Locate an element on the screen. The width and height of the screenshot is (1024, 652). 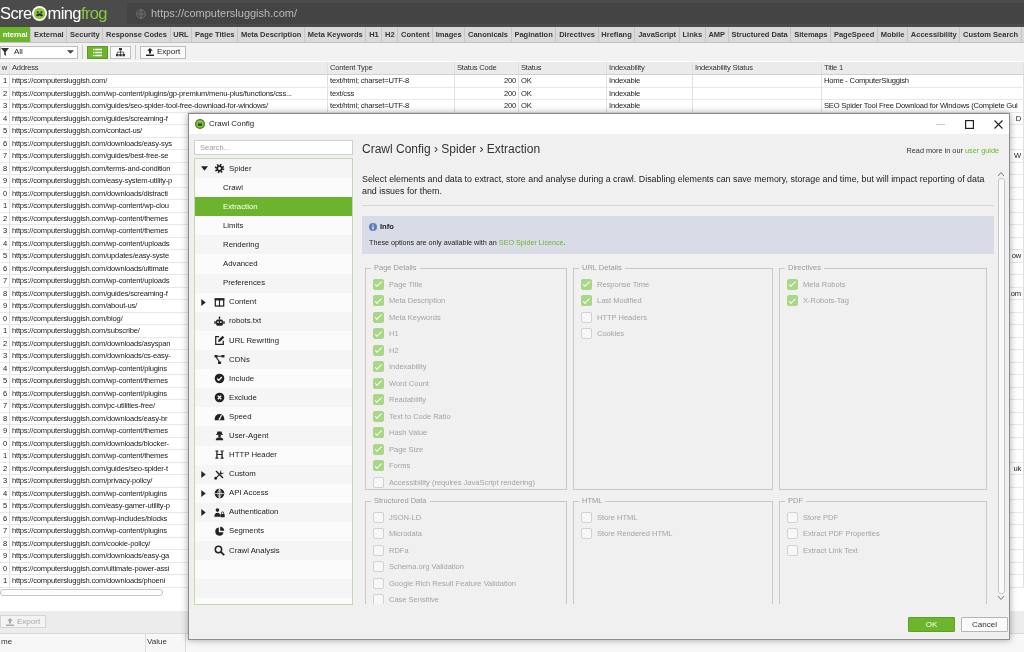
gauge-icon is located at coordinates (219, 417).